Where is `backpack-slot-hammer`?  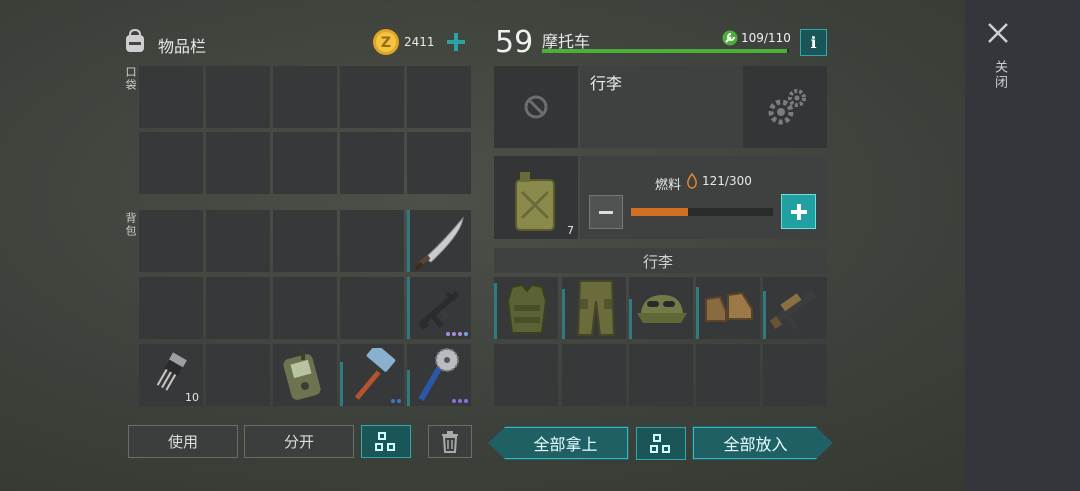 backpack-slot-hammer is located at coordinates (372, 375).